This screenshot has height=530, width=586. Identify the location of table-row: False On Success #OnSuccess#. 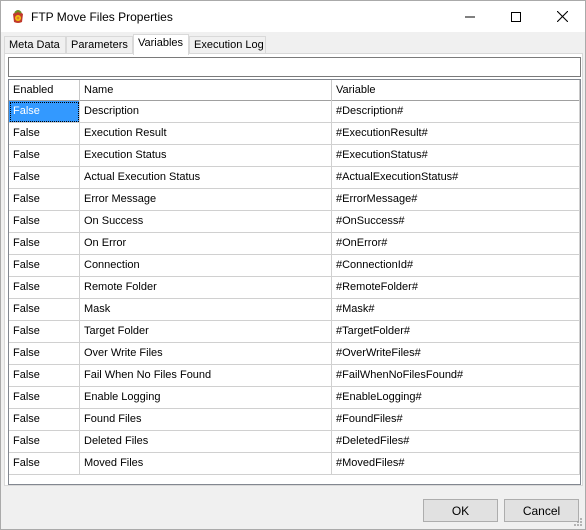
(294, 222).